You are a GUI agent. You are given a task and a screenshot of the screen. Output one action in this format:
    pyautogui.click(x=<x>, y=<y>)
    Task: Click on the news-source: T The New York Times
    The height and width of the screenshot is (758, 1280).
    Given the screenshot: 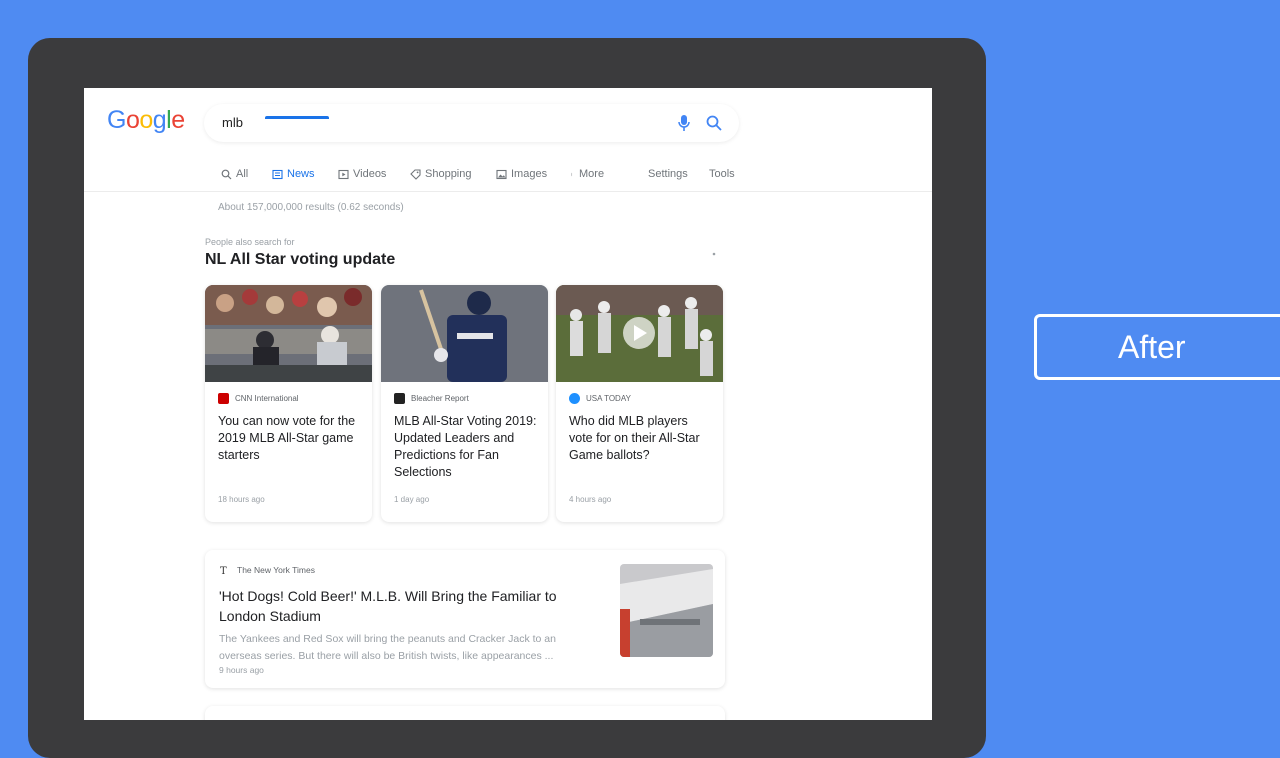 What is the action you would take?
    pyautogui.click(x=267, y=570)
    